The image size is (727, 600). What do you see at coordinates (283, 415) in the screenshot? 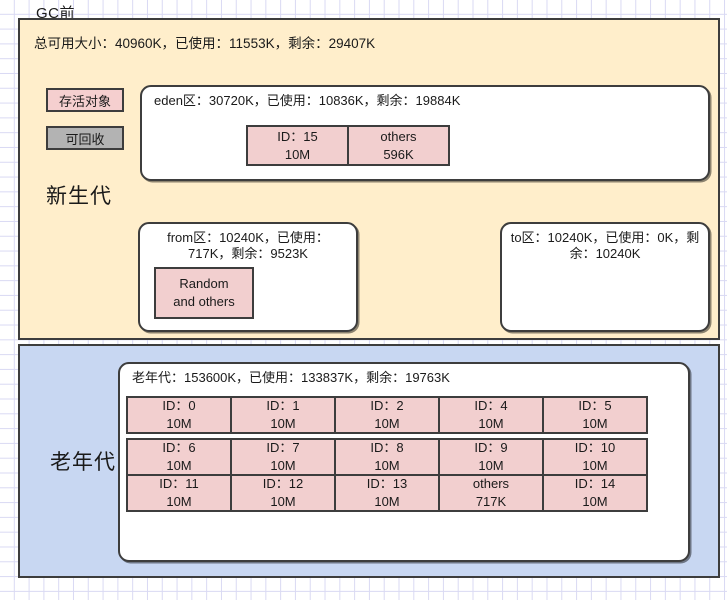
I see `old-object-cell: ID：1 10M` at bounding box center [283, 415].